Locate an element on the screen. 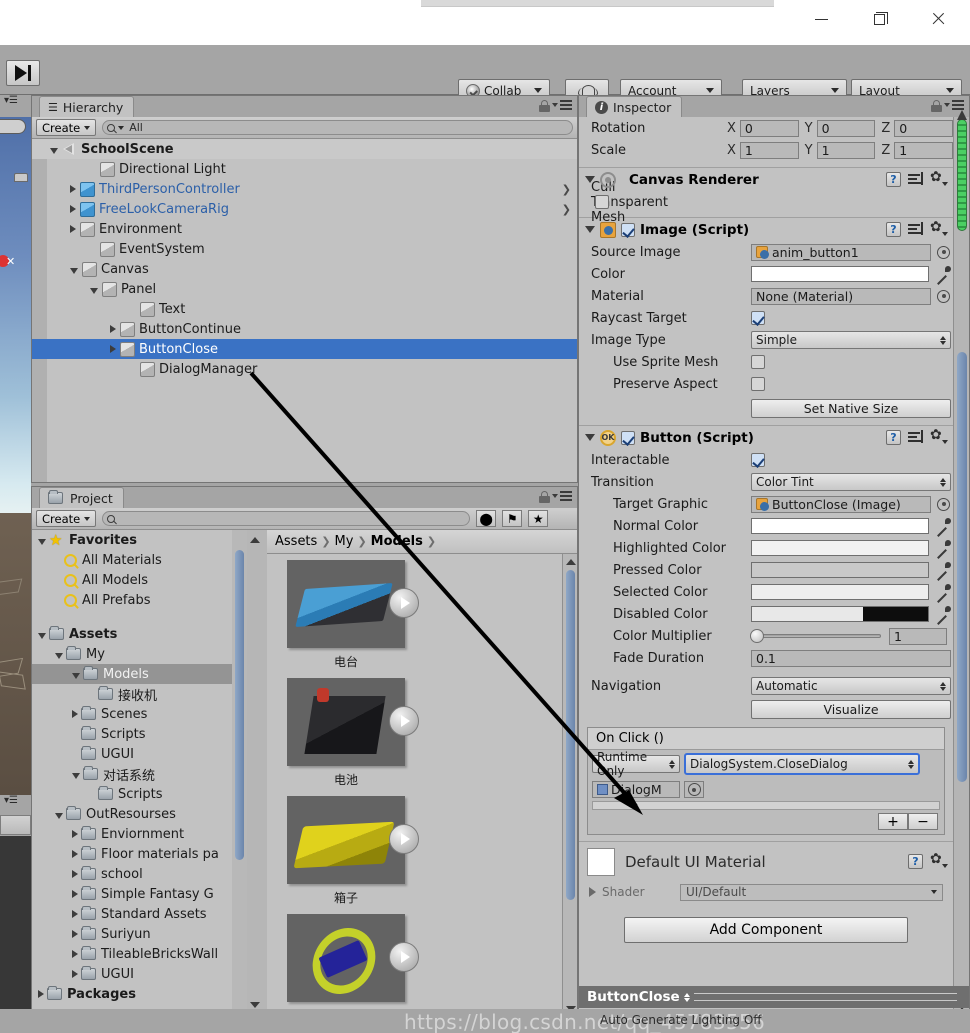 This screenshot has width=970, height=1033. material-input: None (Material) is located at coordinates (841, 296).